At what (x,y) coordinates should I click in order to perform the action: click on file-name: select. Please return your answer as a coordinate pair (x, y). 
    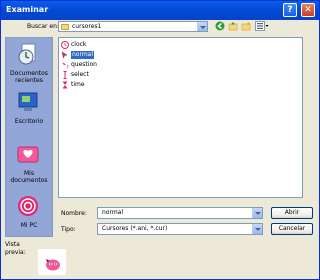
    Looking at the image, I should click on (80, 74).